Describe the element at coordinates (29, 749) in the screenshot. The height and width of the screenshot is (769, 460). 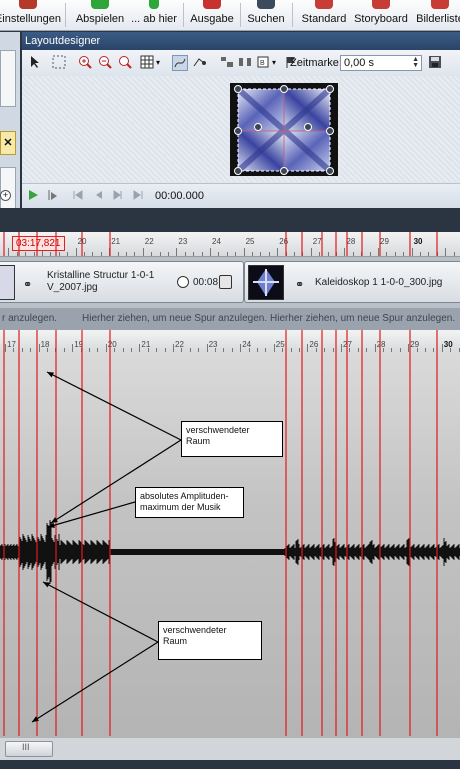
I see `scrollbar-thumb: III` at that location.